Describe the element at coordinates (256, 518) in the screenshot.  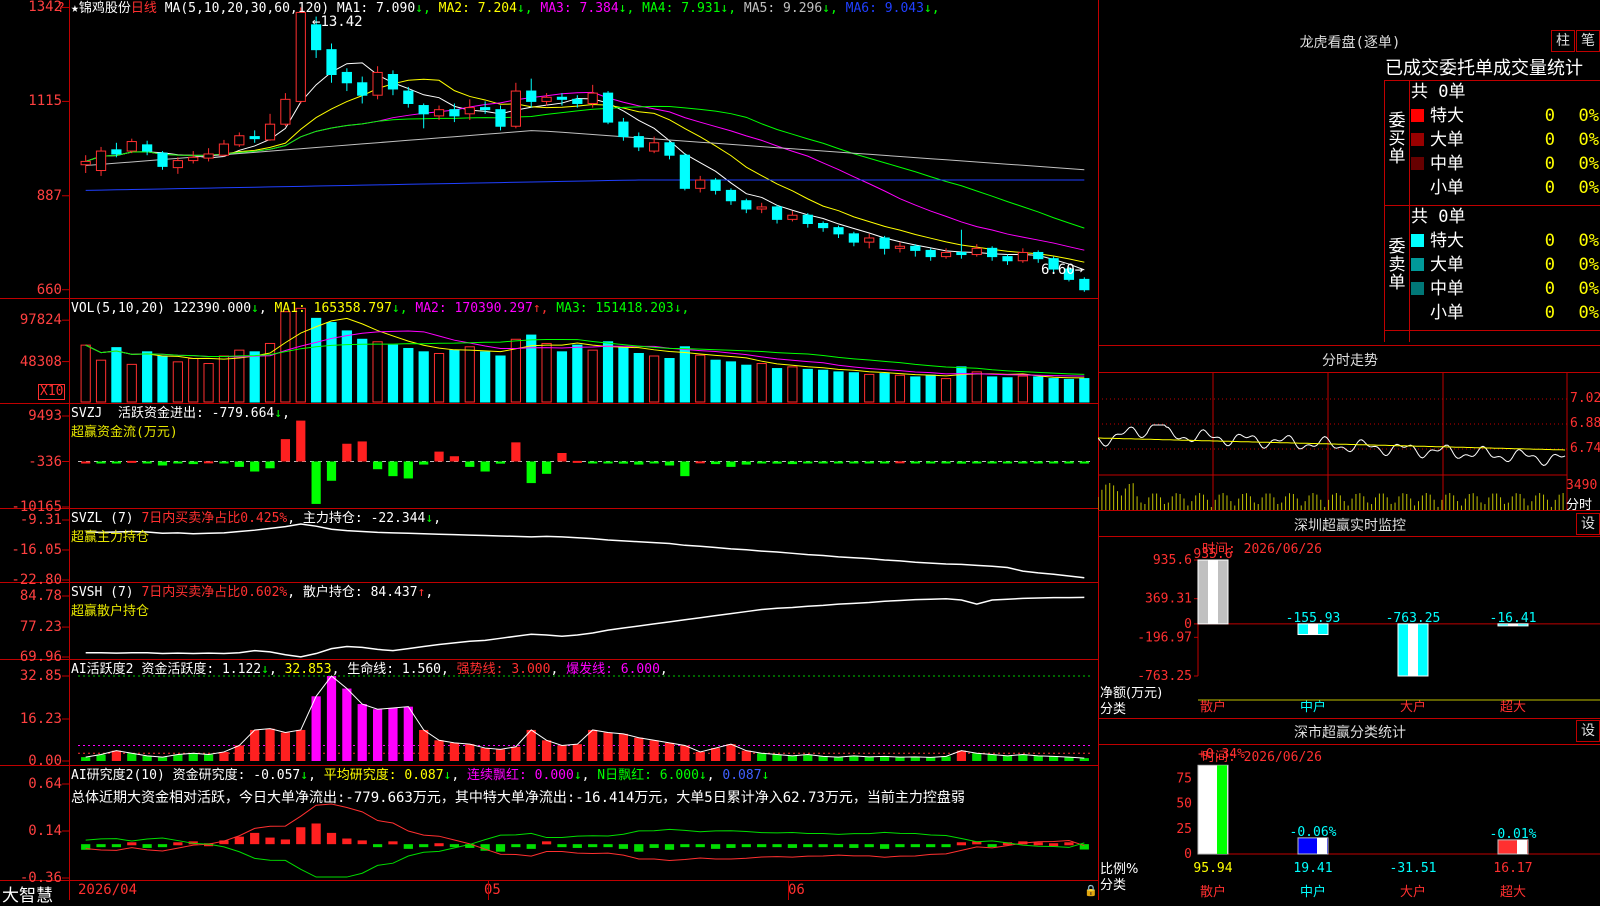
I see `svzl-legend: SVZL (7) 7日内买卖净占比0.425%, 主力持仓: -22.344↓,` at that location.